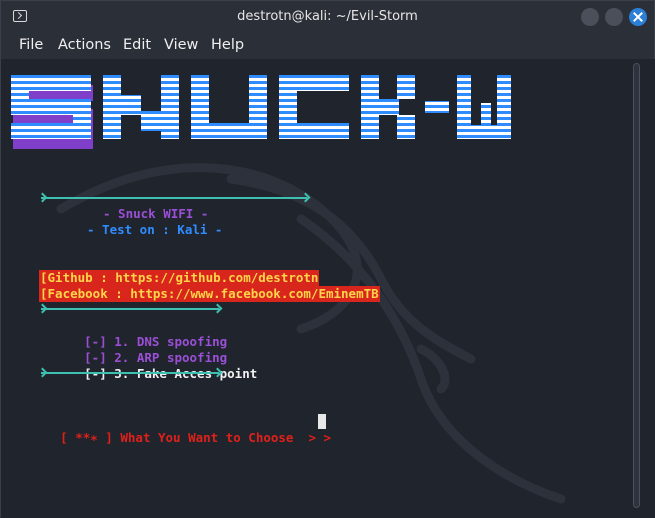 This screenshot has width=655, height=518. Describe the element at coordinates (179, 278) in the screenshot. I see `github-link: [Github : https://github.com/destrotn` at that location.